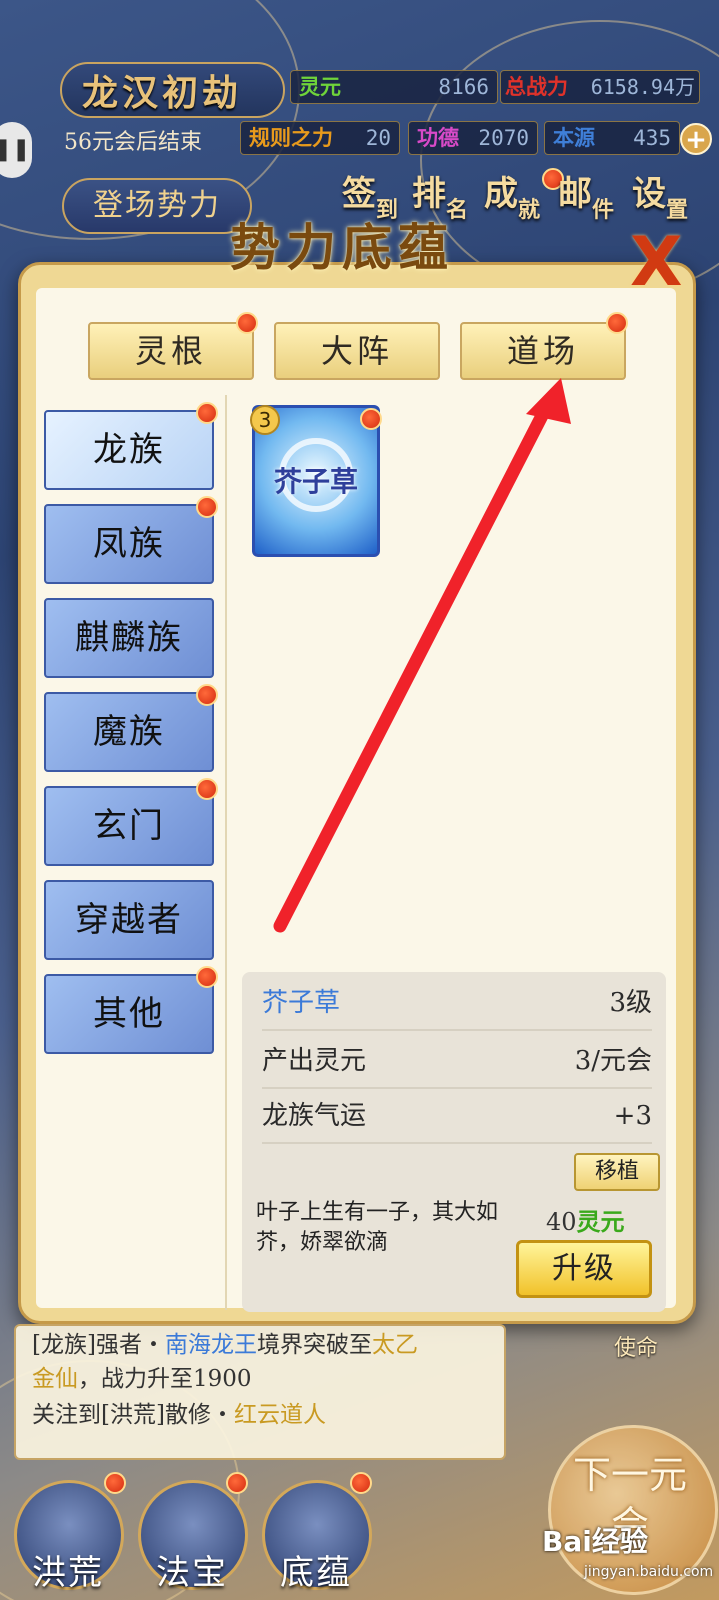 This screenshot has height=1600, width=719. What do you see at coordinates (600, 1221) in the screenshot?
I see `cost-unit: 灵元` at bounding box center [600, 1221].